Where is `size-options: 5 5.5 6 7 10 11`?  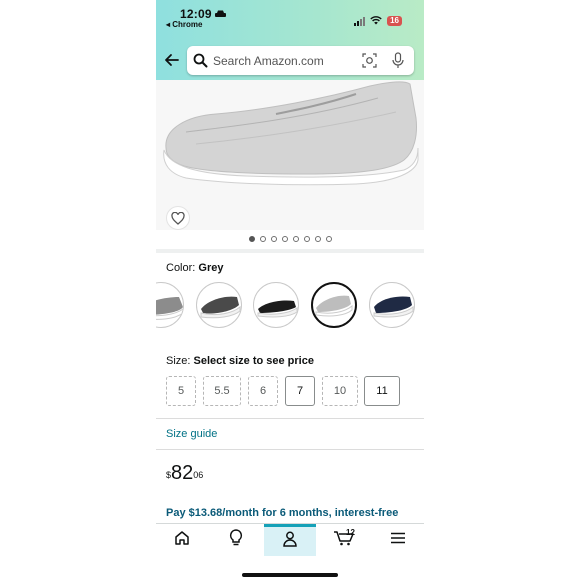 size-options: 5 5.5 6 7 10 11 is located at coordinates (291, 392).